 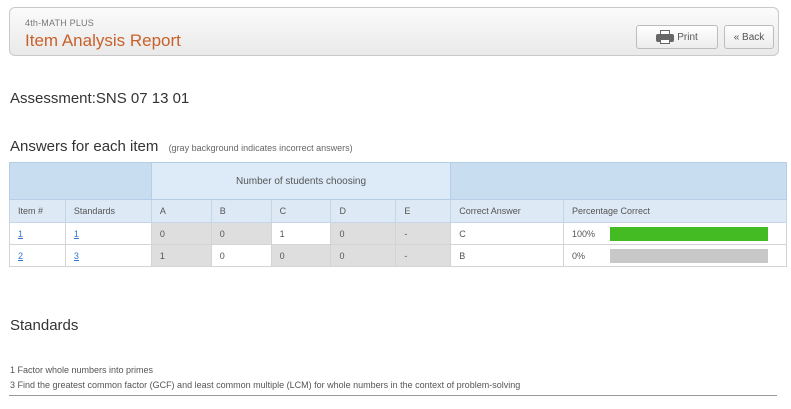 What do you see at coordinates (687, 37) in the screenshot?
I see `print-label: Print` at bounding box center [687, 37].